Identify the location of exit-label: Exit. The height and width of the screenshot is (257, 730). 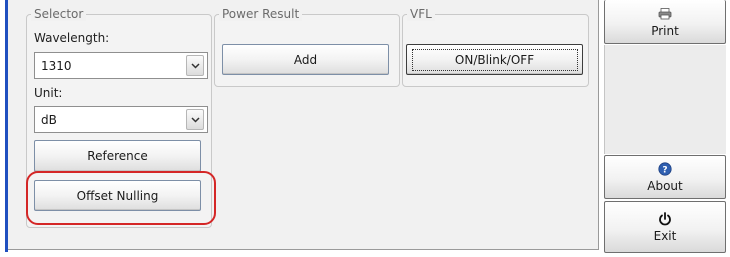
(665, 236).